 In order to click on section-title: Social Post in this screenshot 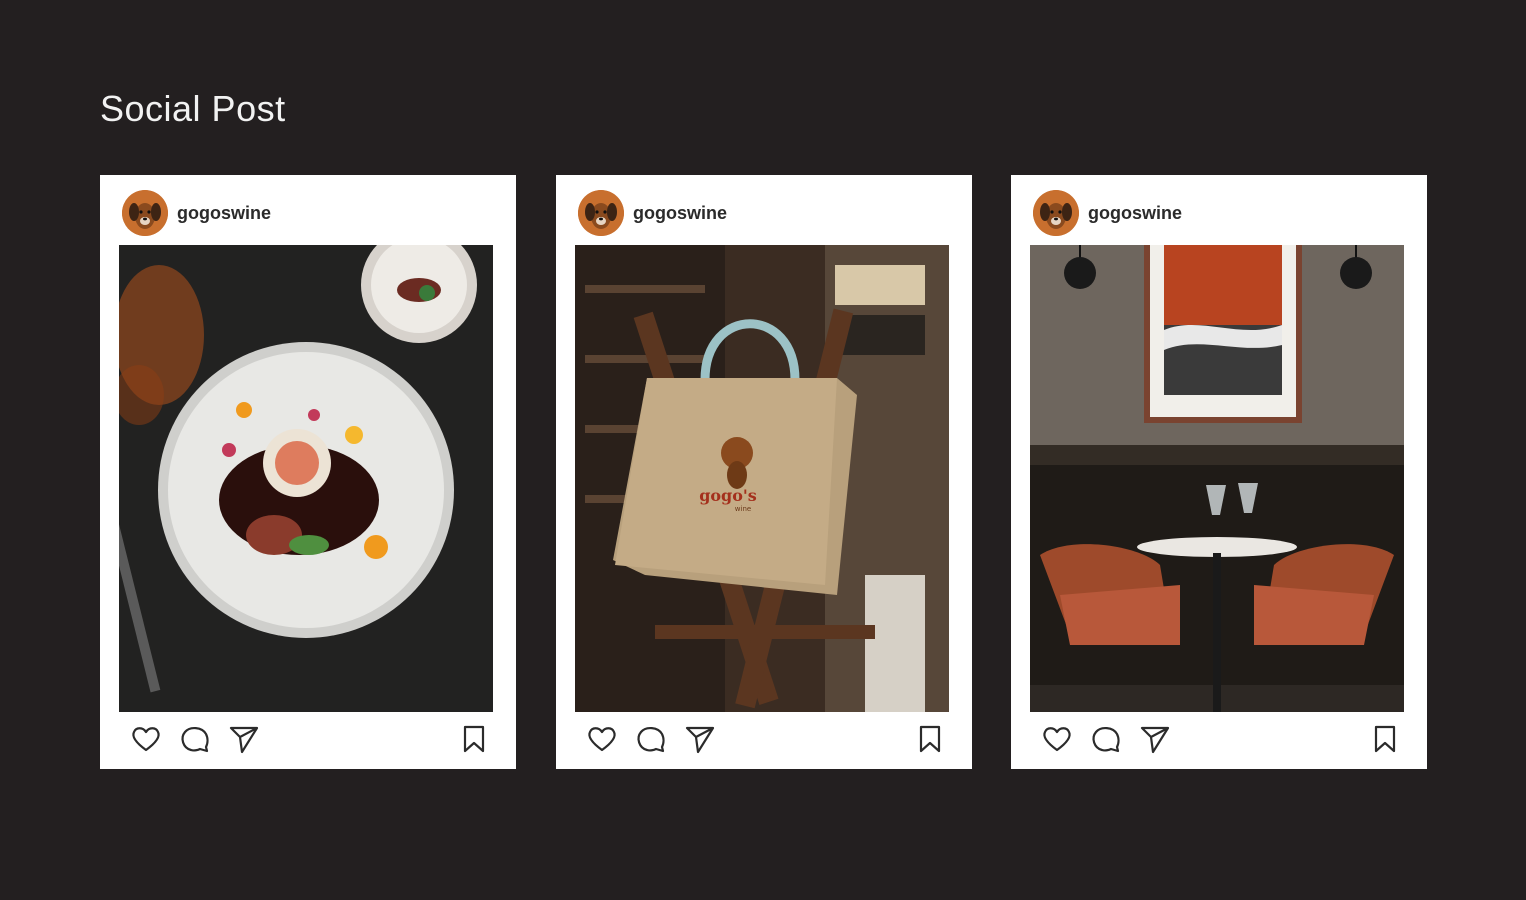, I will do `click(193, 108)`.